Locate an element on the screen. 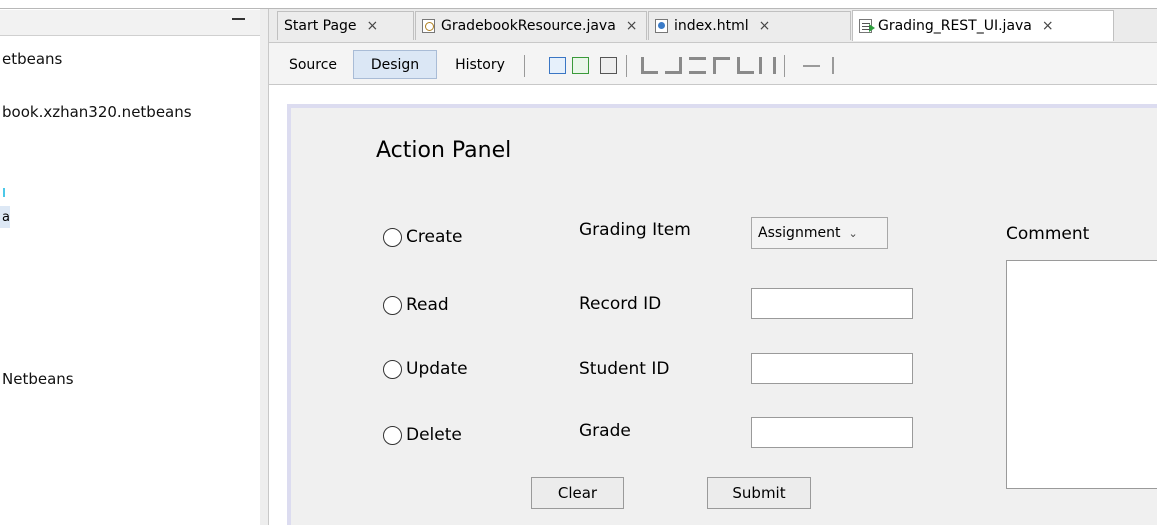  create-radio: Create is located at coordinates (423, 237).